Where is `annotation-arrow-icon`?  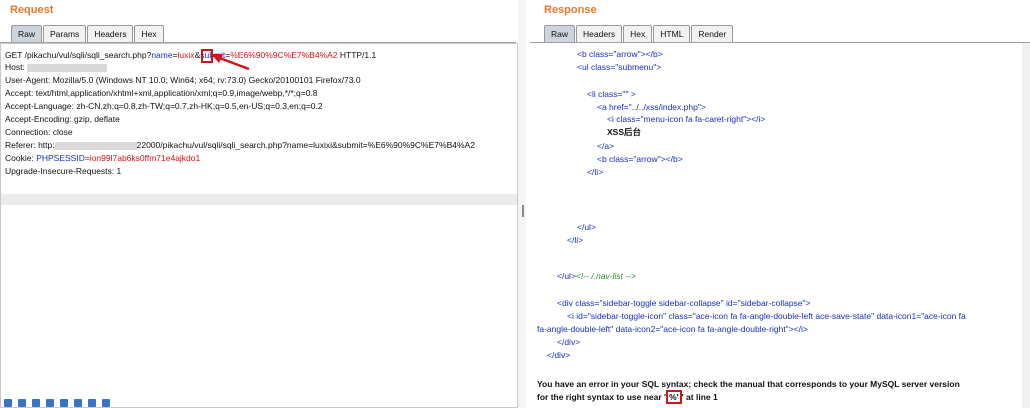 annotation-arrow-icon is located at coordinates (230, 62).